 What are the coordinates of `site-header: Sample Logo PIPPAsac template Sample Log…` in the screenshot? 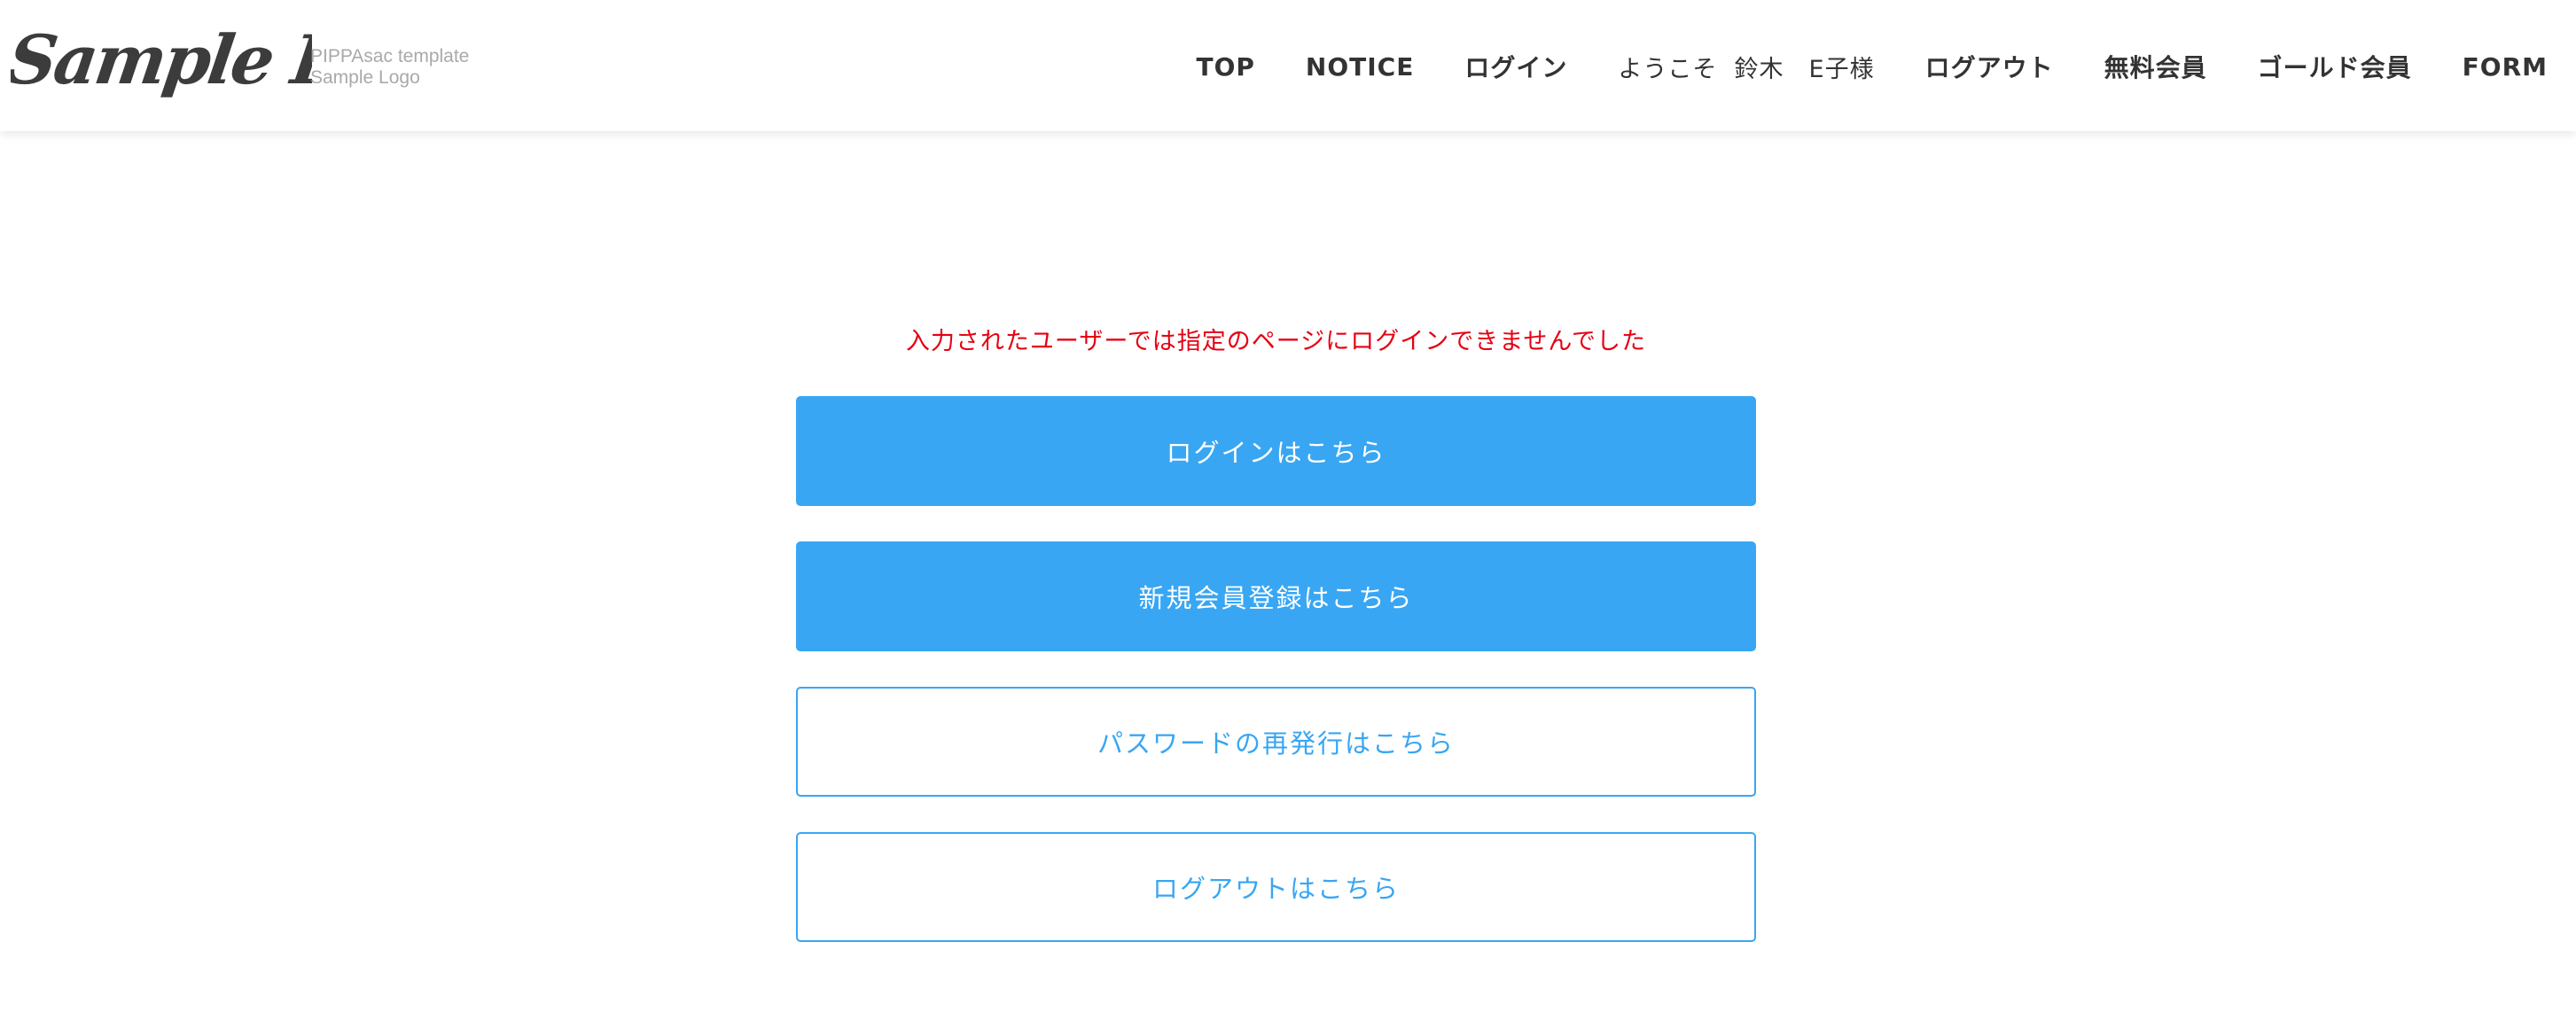 It's located at (1288, 65).